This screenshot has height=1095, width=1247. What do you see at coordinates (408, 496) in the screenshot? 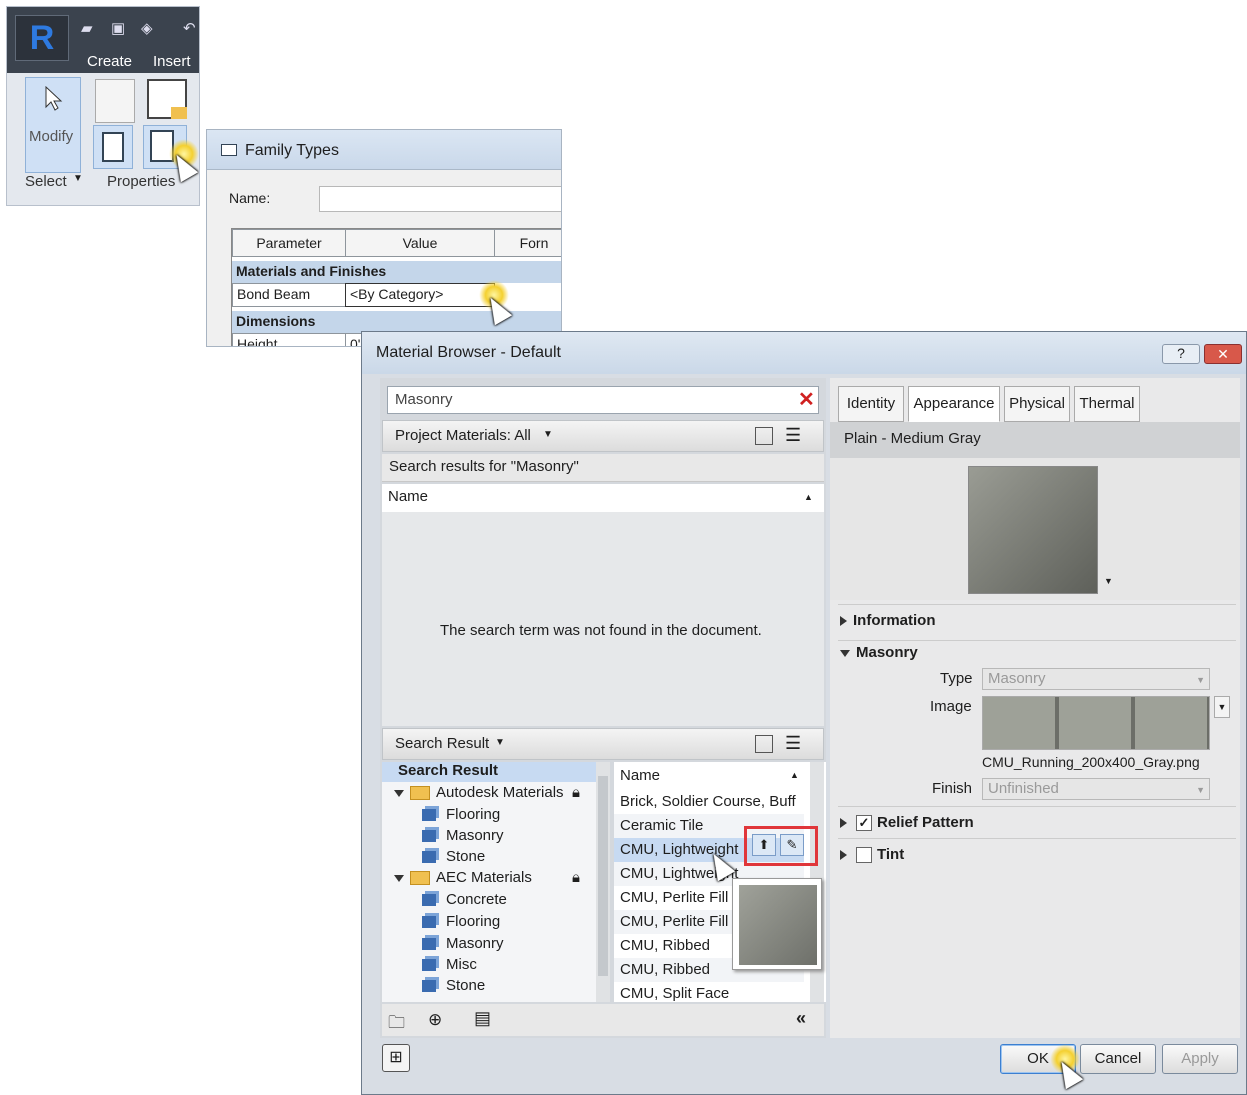
I see `name-column-header: Name` at bounding box center [408, 496].